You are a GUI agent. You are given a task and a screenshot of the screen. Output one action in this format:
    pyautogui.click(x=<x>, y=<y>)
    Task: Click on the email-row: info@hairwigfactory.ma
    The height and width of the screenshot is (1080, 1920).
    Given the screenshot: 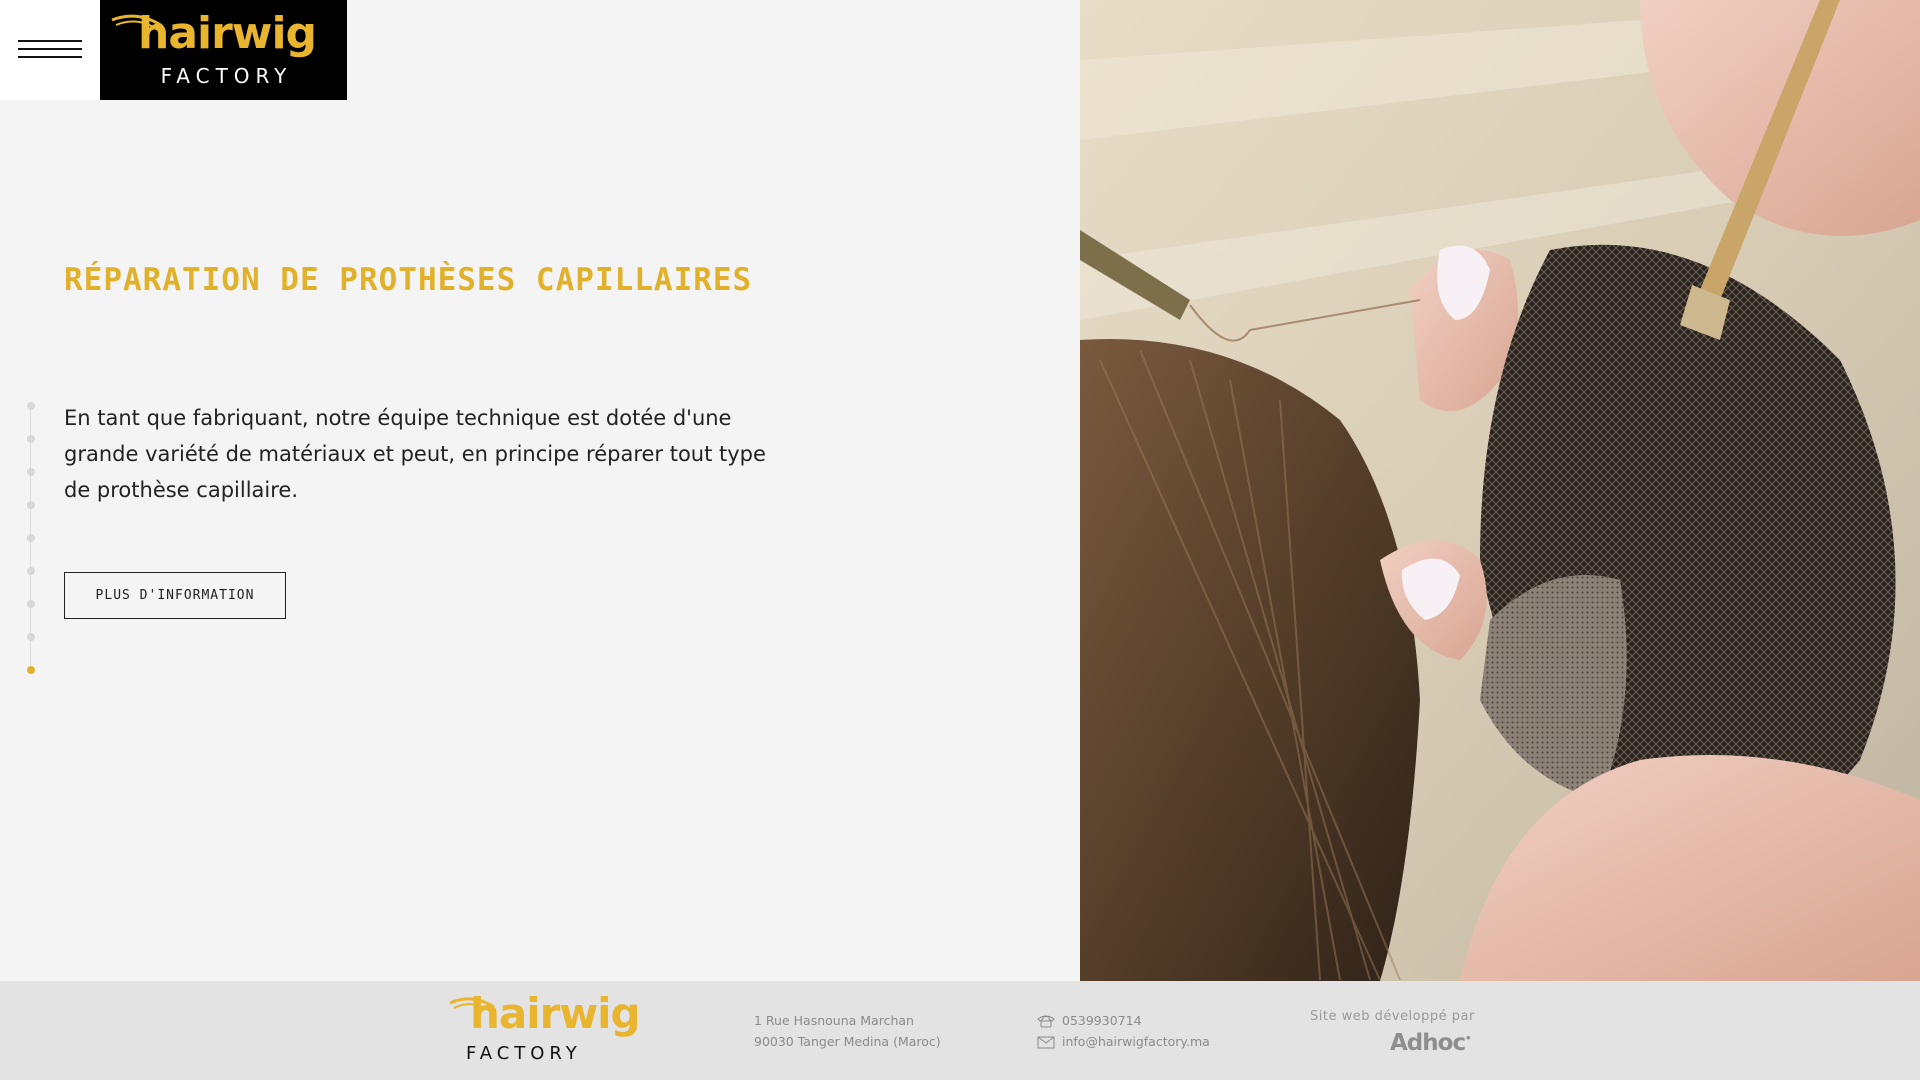 What is the action you would take?
    pyautogui.click(x=1123, y=1041)
    